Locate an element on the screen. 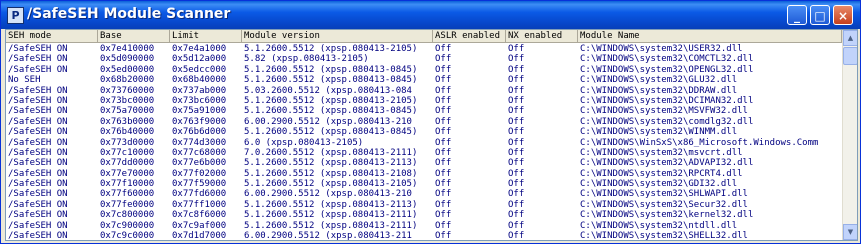  column-header-aslr: ASLR enabled is located at coordinates (469, 36).